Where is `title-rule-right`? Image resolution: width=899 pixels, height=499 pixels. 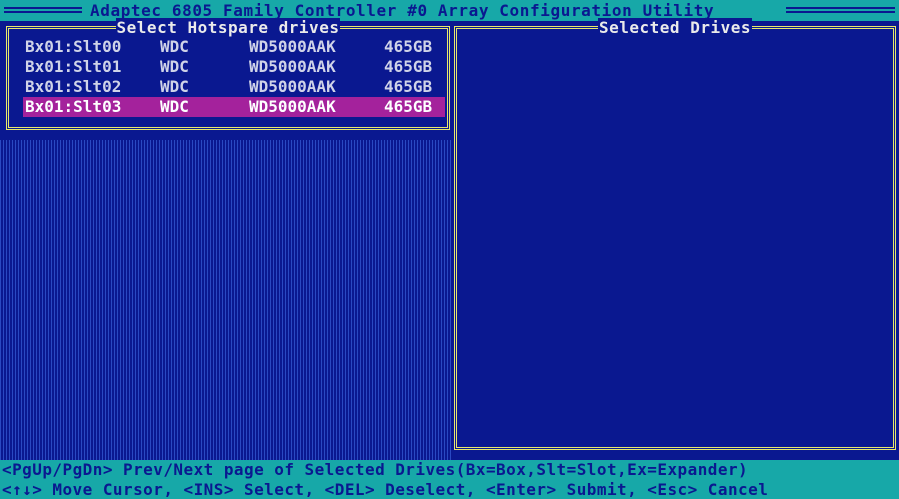
title-rule-right is located at coordinates (840, 10).